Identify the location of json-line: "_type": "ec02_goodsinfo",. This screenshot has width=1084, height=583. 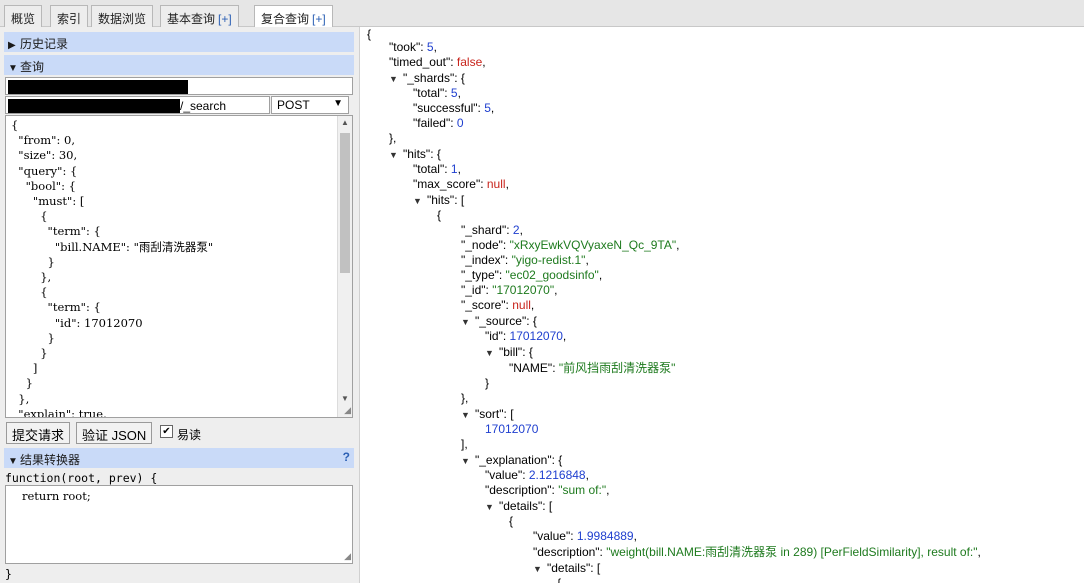
(532, 275).